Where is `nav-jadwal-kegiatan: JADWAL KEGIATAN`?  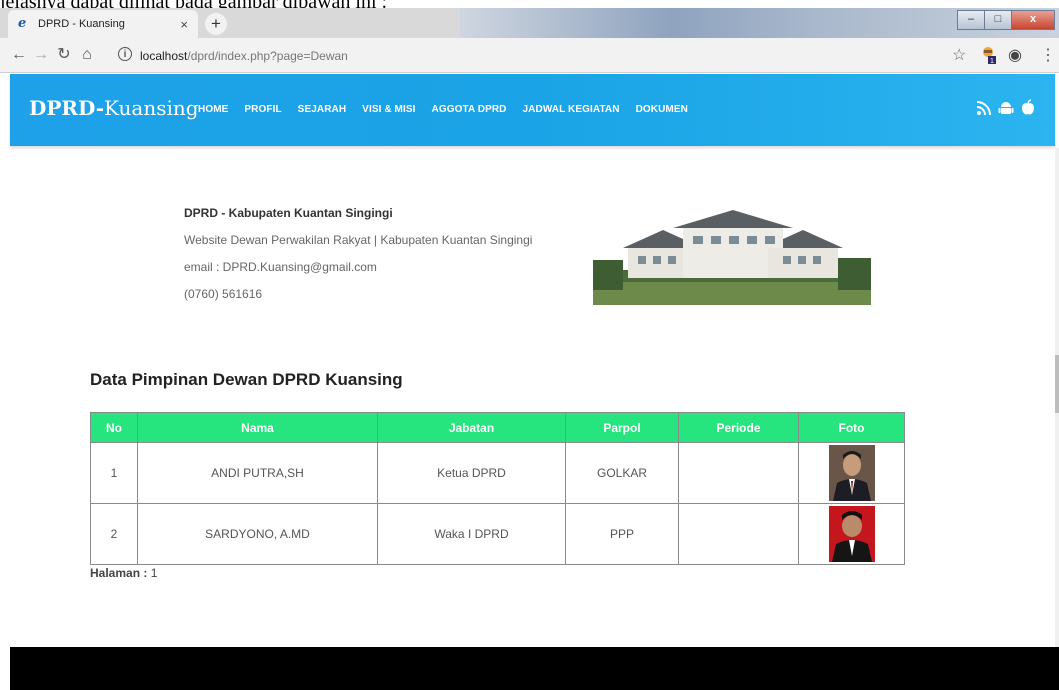
nav-jadwal-kegiatan: JADWAL KEGIATAN is located at coordinates (571, 109).